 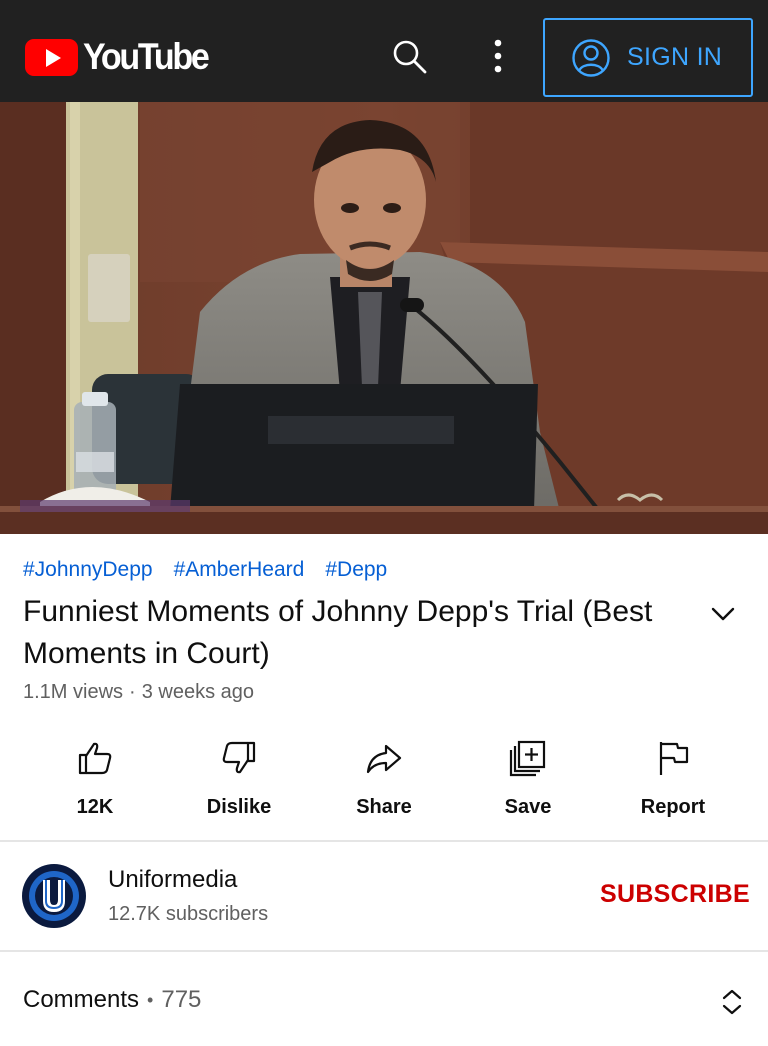 I want to click on subscribe-button: SUBSCRIBE, so click(x=675, y=894).